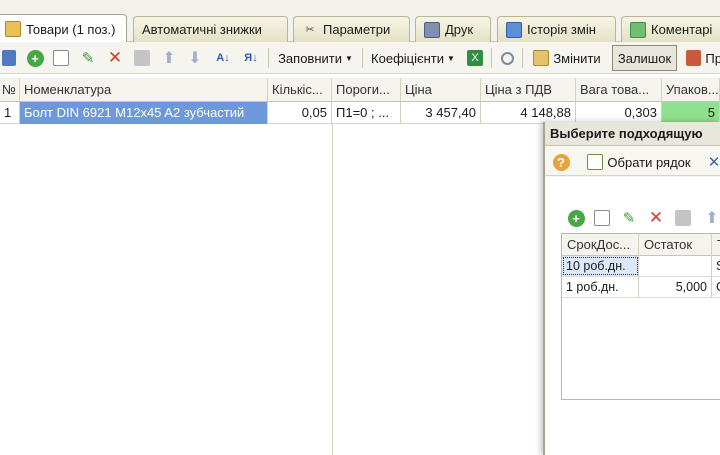 The height and width of the screenshot is (455, 720). I want to click on copy-icon, so click(61, 58).